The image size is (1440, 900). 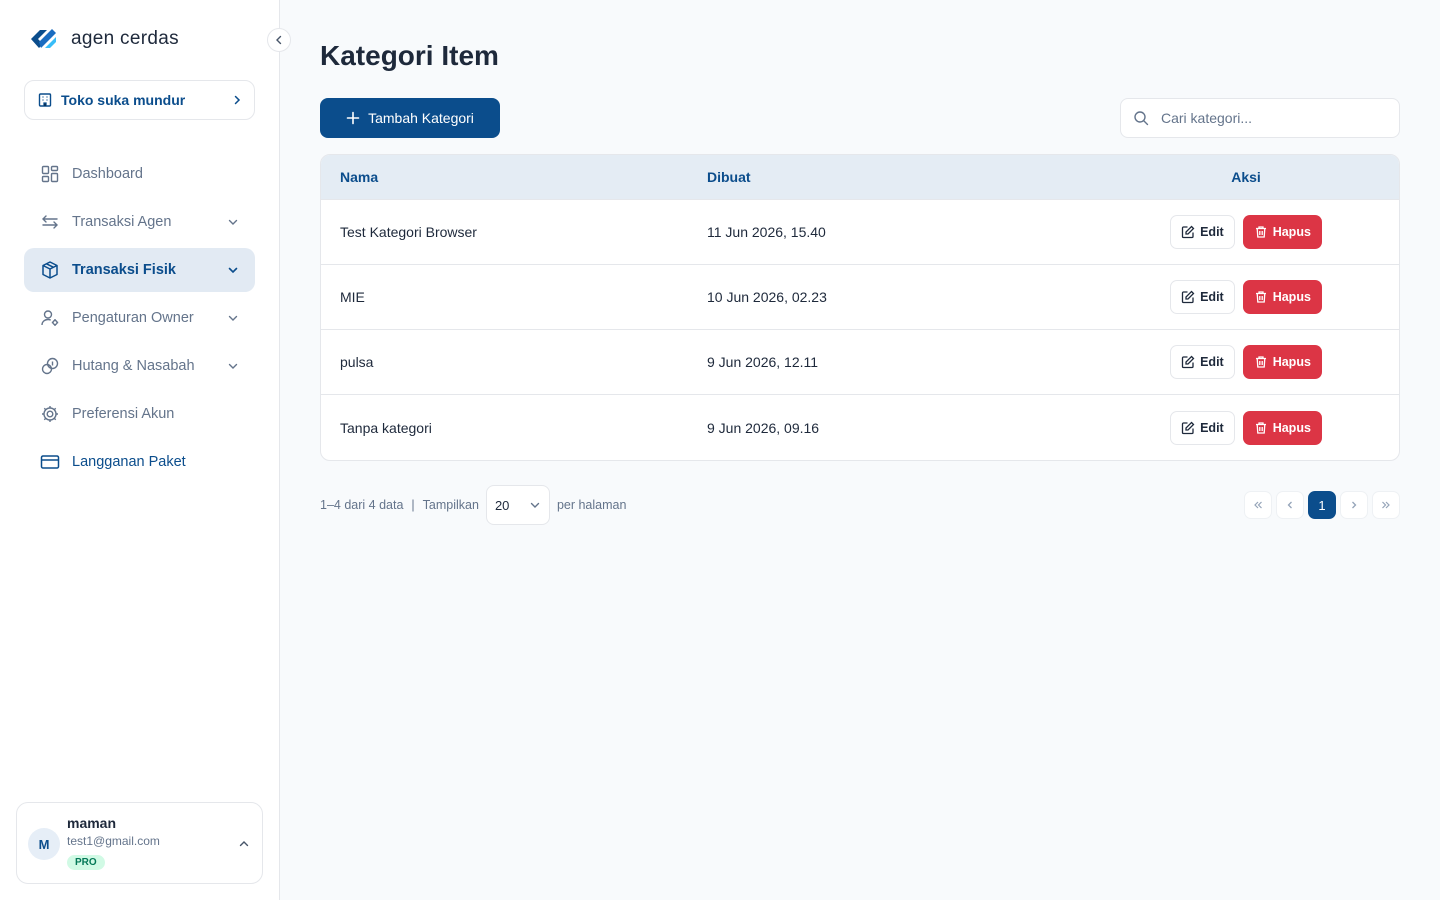 I want to click on per-page-select: 20, so click(x=517, y=505).